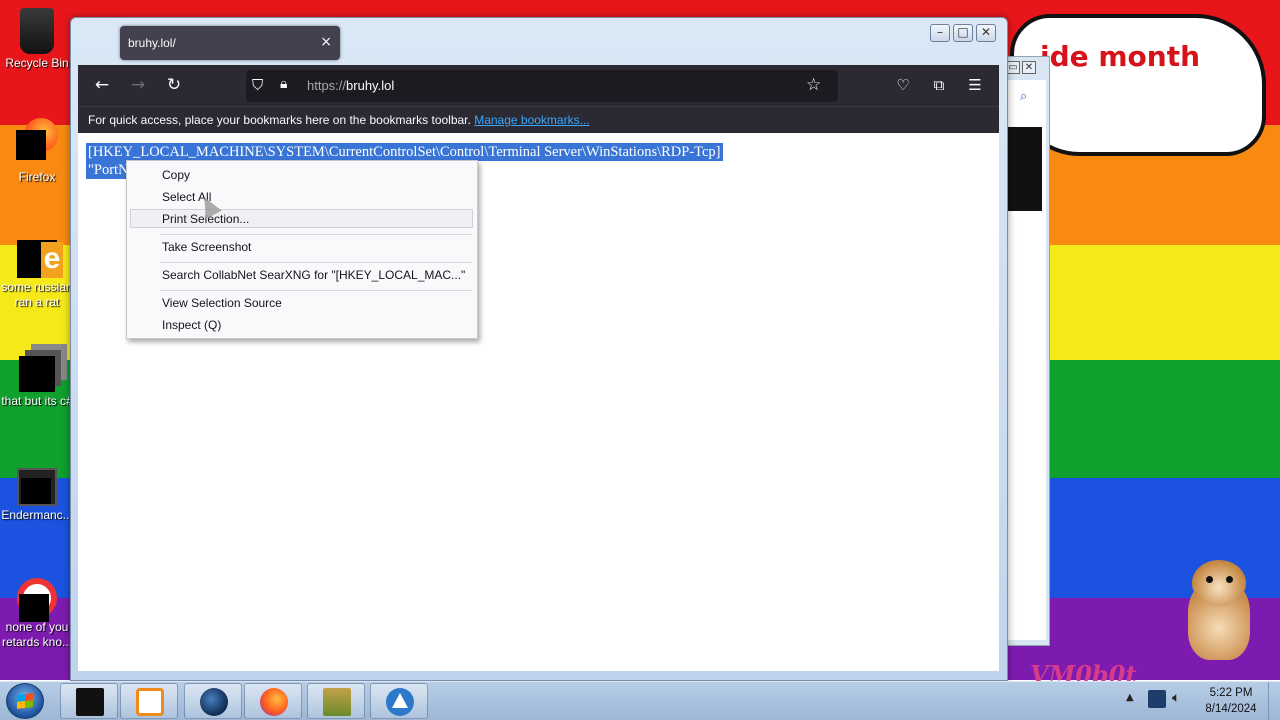  What do you see at coordinates (106, 170) in the screenshot?
I see `selected-text-line: "PortN` at bounding box center [106, 170].